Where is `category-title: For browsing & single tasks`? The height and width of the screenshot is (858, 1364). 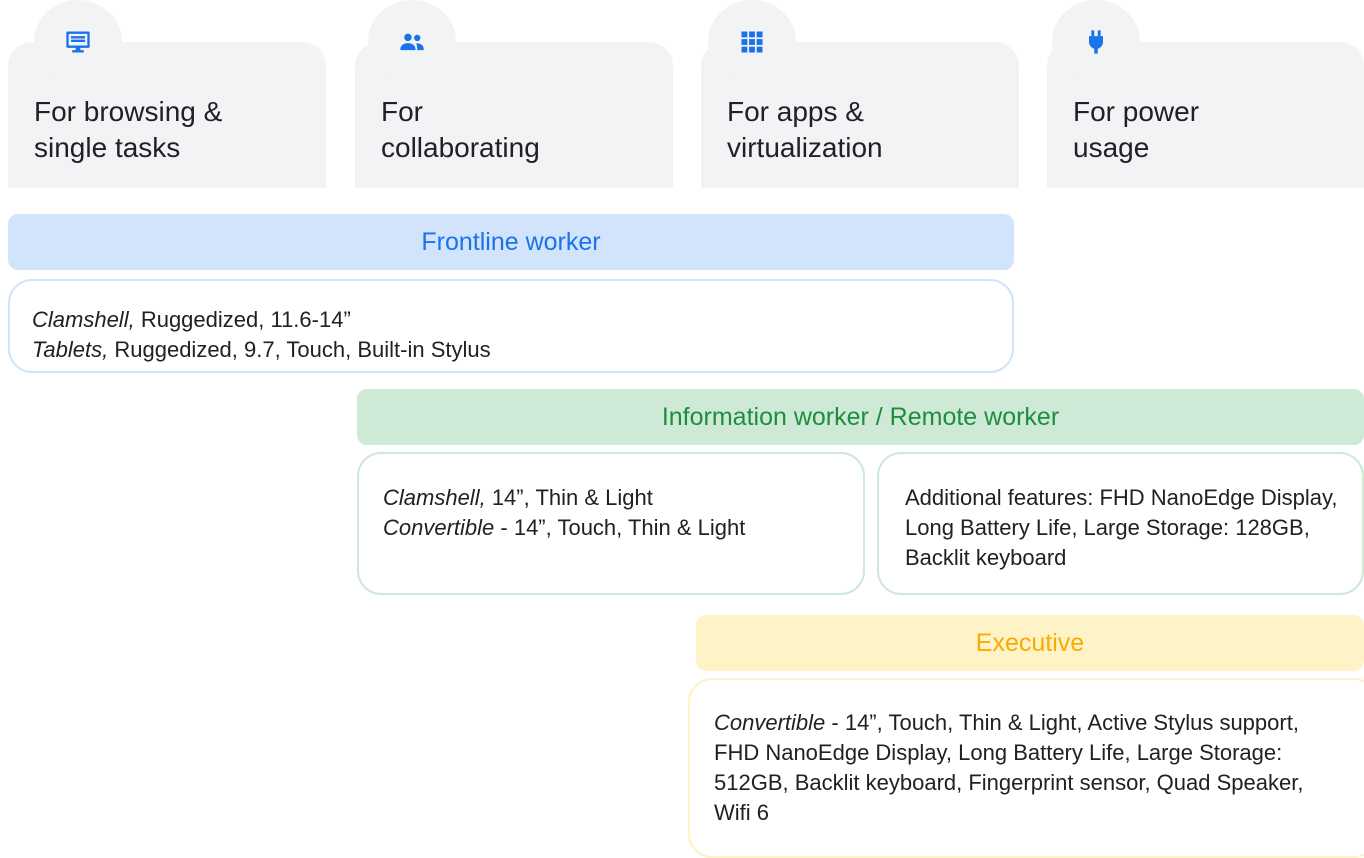 category-title: For browsing & single tasks is located at coordinates (128, 129).